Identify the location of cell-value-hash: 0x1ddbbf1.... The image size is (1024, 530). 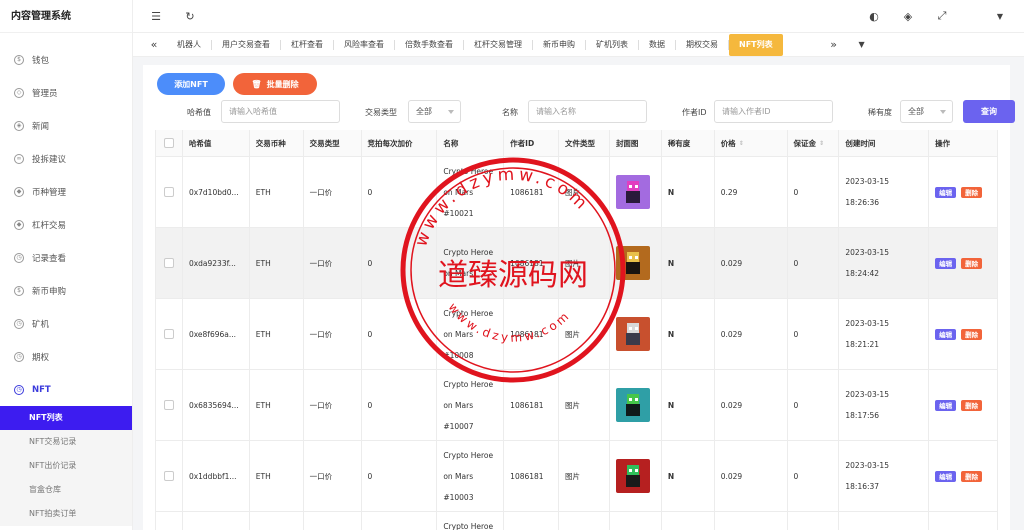
(212, 476).